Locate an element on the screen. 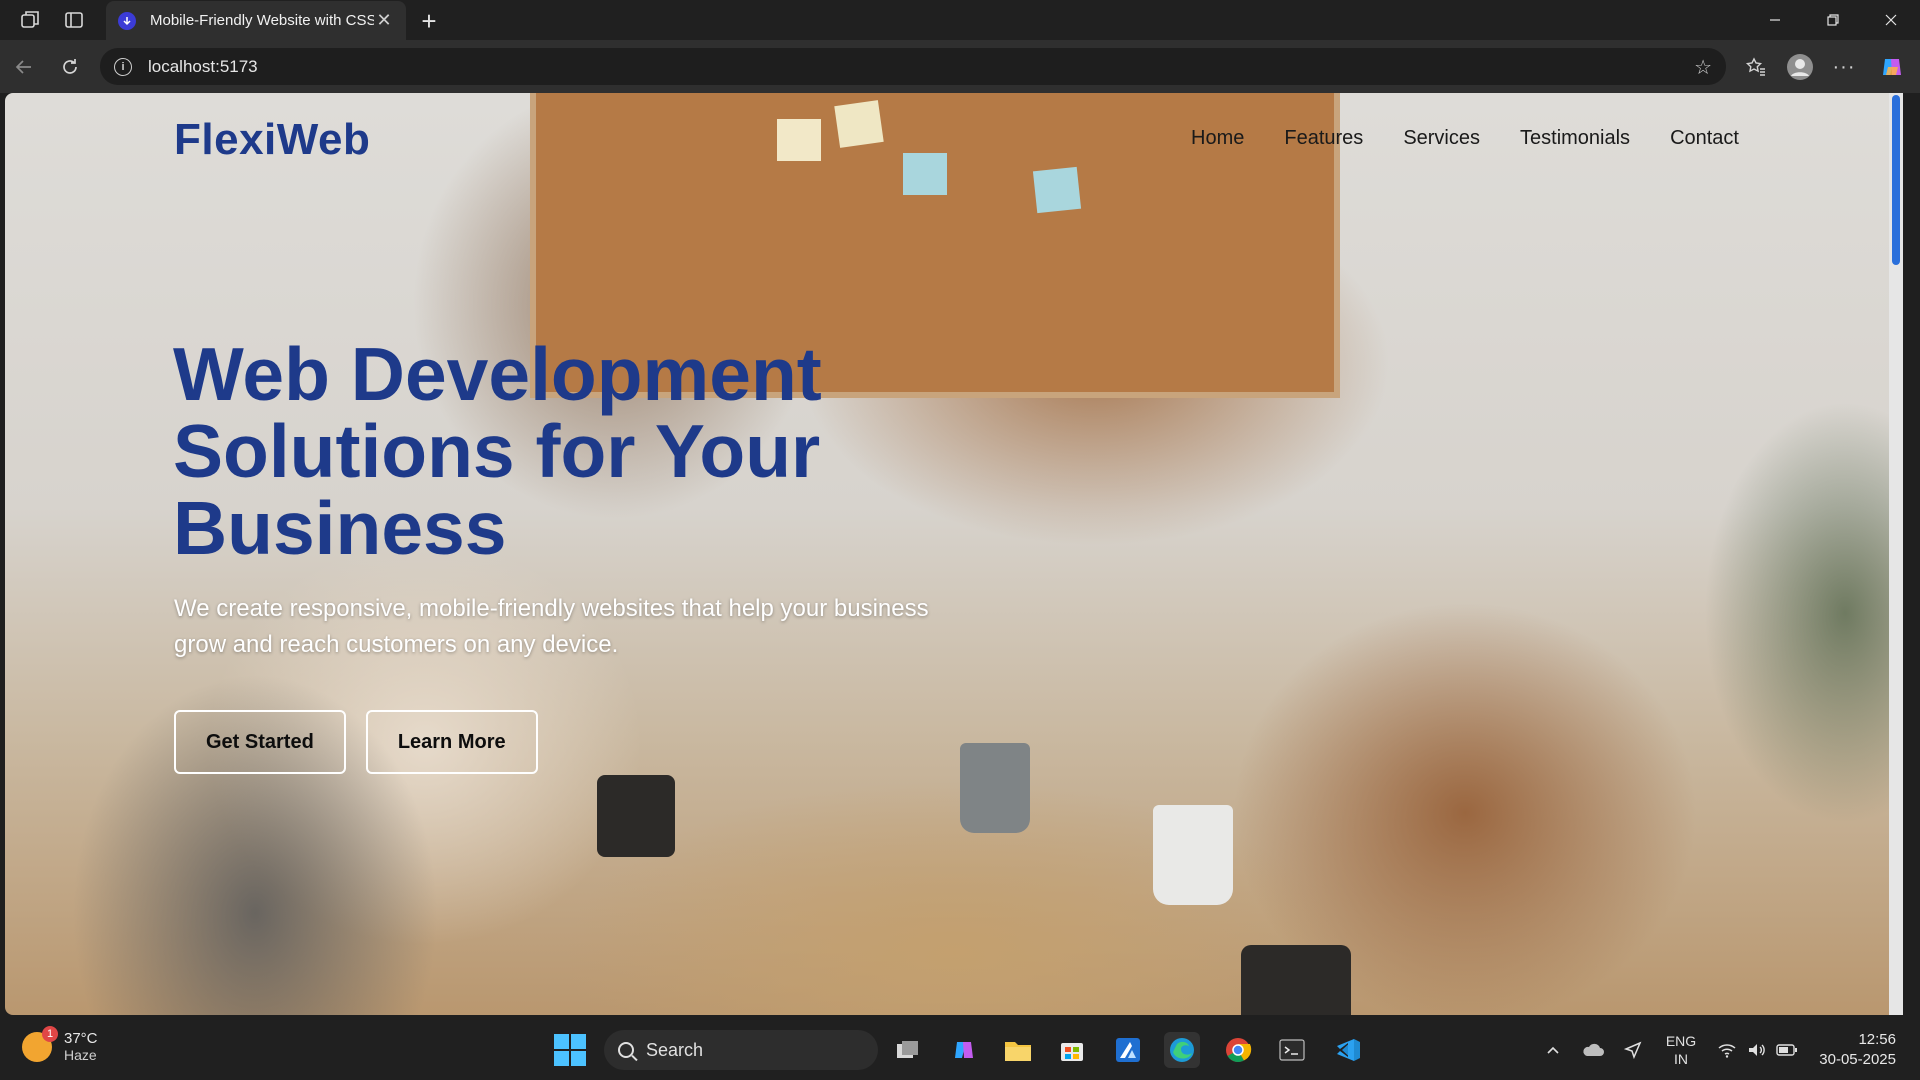 Image resolution: width=1920 pixels, height=1080 pixels. browser-toolbar: i localhost:5173 ☆ ··· is located at coordinates (960, 66).